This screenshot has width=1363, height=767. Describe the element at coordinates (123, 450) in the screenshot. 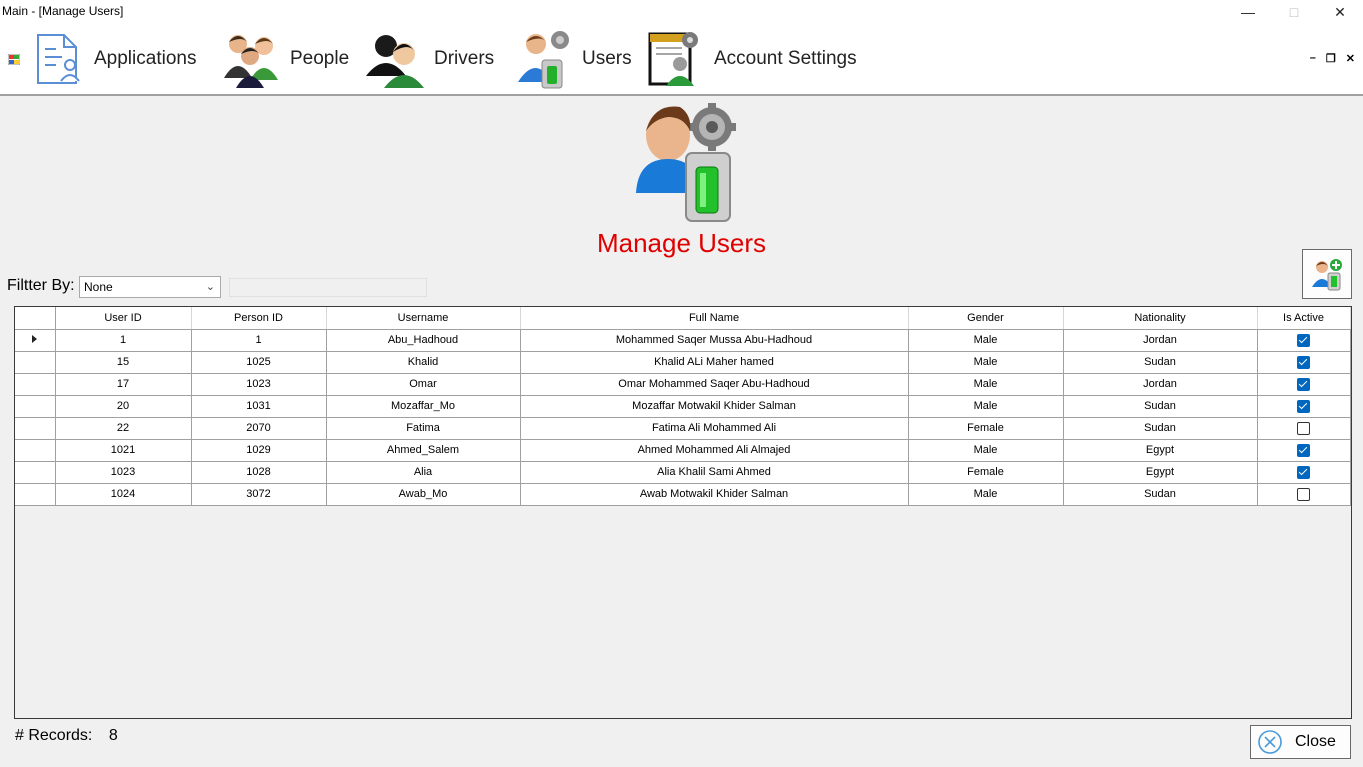

I see `cell-user-id: 1021` at that location.